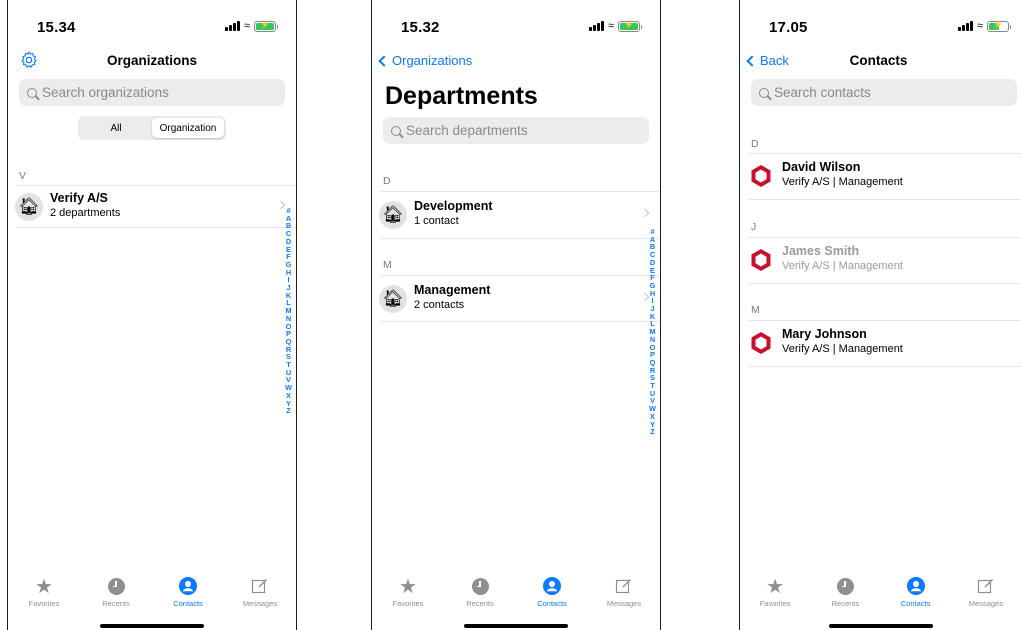  What do you see at coordinates (518, 215) in the screenshot?
I see `list-item: 🏠︎ Development 1 contact` at bounding box center [518, 215].